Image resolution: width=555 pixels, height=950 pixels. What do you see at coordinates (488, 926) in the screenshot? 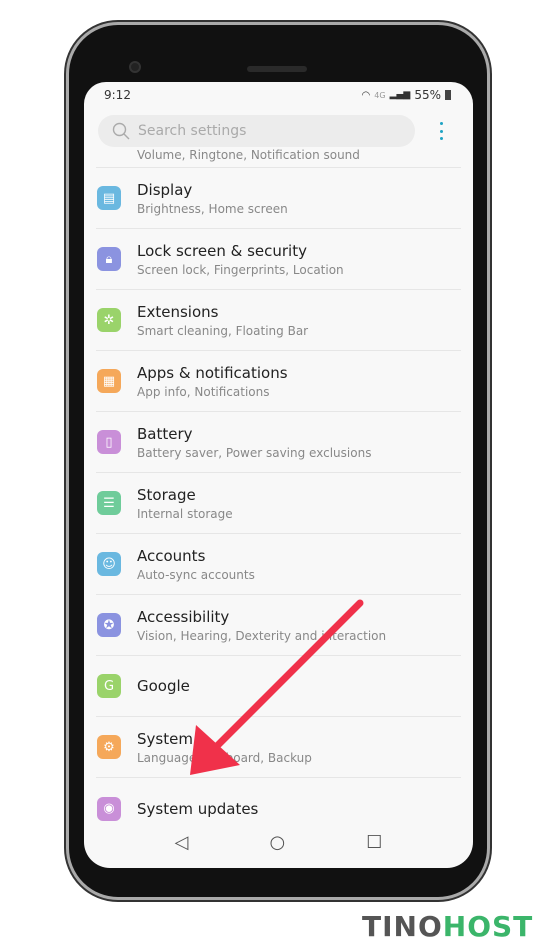
I see `logo-part2: HOST` at bounding box center [488, 926].